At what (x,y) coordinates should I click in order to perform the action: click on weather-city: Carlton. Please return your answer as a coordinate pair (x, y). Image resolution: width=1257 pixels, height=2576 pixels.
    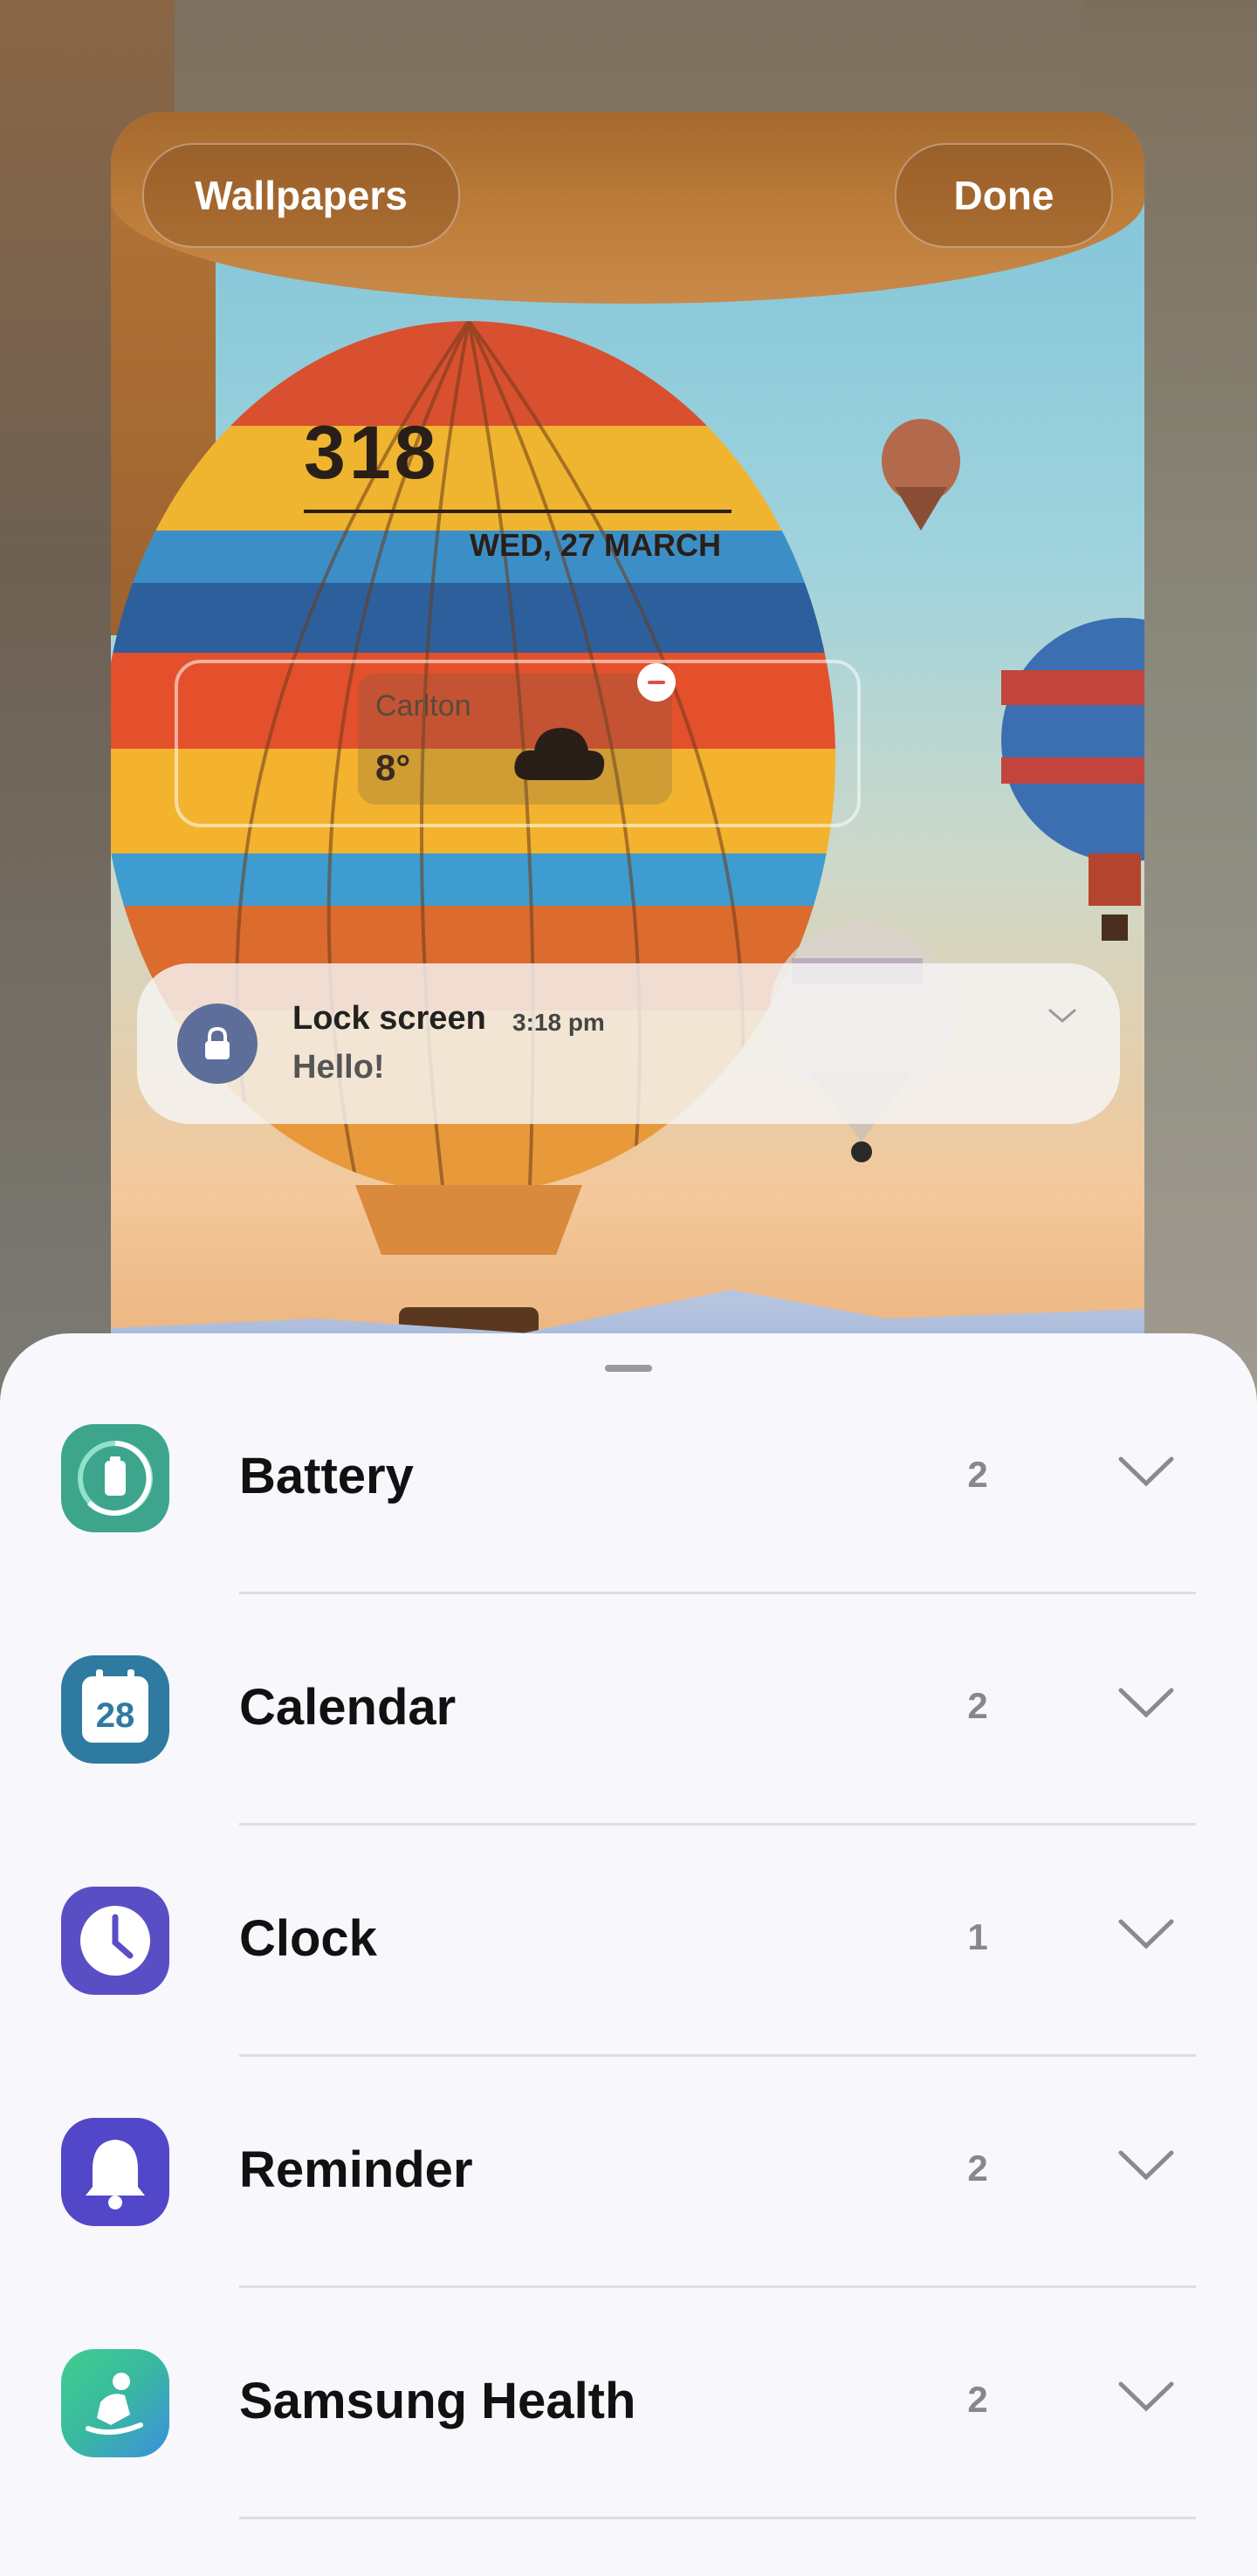
    Looking at the image, I should click on (423, 706).